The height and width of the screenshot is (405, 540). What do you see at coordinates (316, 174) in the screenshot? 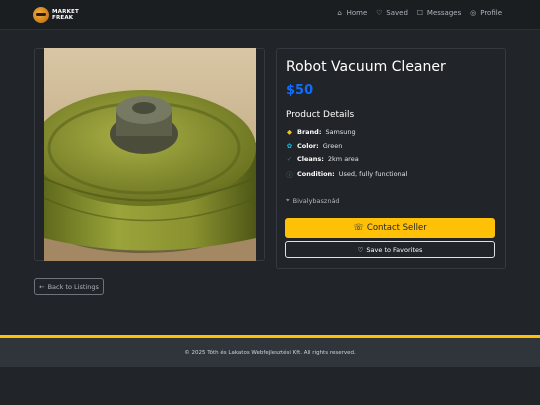
I see `spec-condition-key: Condition:` at bounding box center [316, 174].